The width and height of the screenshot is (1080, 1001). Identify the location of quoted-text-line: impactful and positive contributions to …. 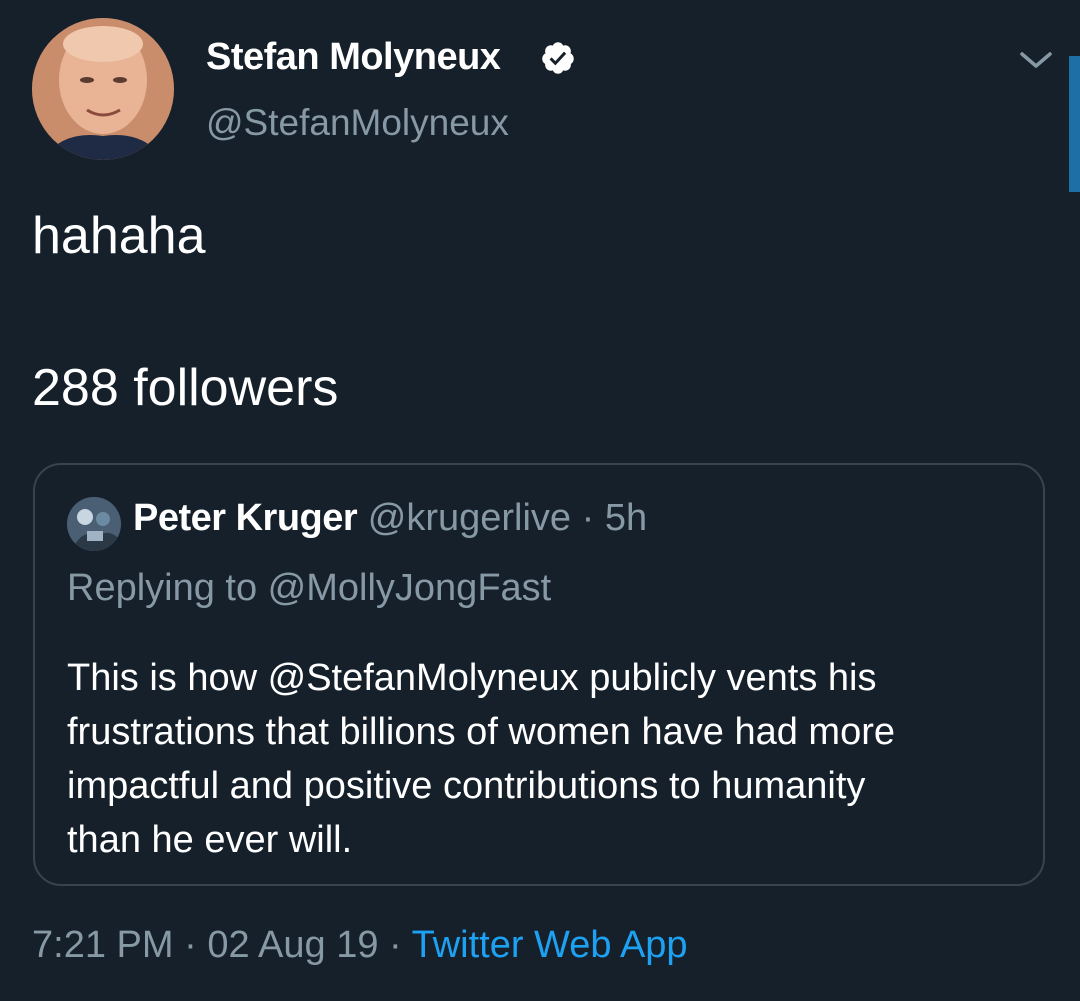
(466, 786).